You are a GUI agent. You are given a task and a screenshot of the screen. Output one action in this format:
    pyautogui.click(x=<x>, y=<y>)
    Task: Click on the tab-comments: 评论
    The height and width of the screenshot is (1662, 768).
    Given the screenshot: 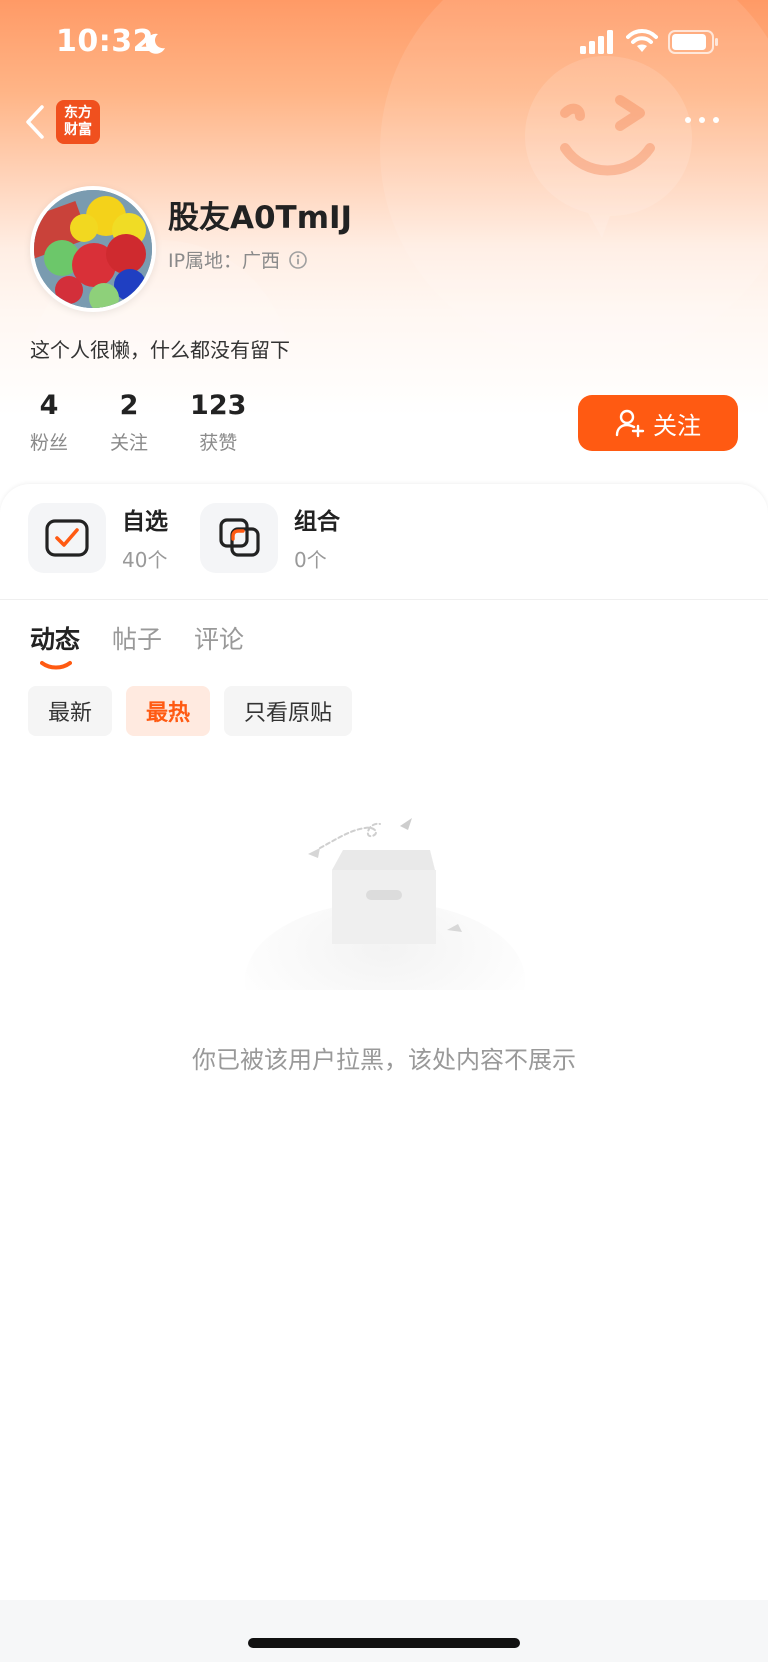 What is the action you would take?
    pyautogui.click(x=219, y=638)
    